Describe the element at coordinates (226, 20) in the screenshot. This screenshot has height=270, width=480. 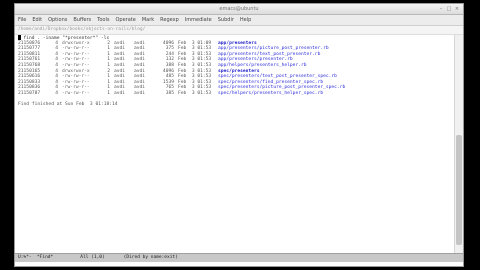
I see `menu-subdir: Subdir` at that location.